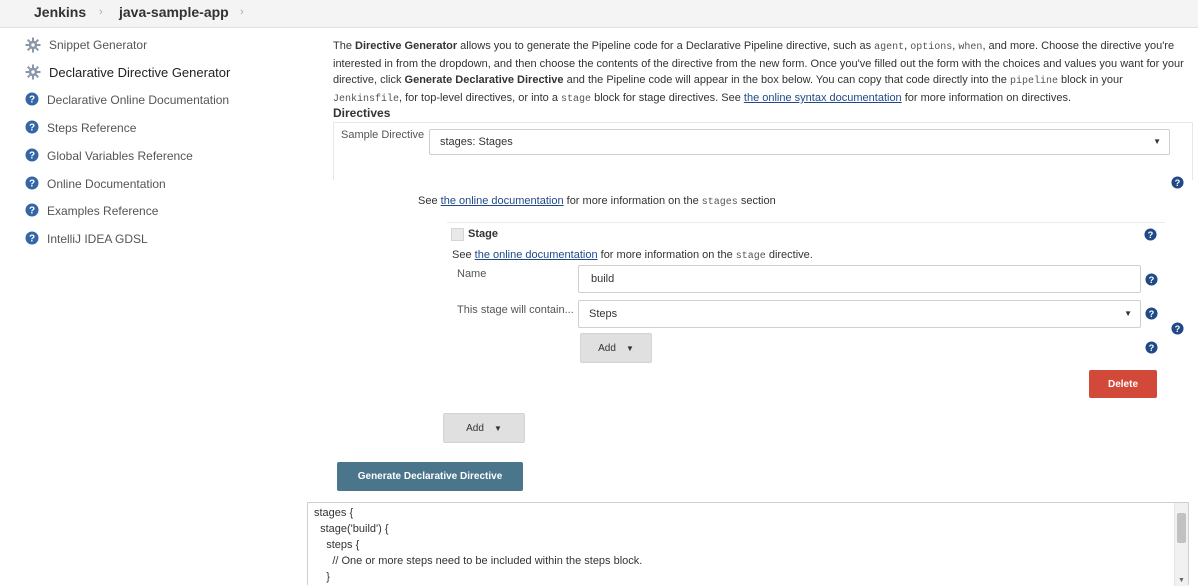 The image size is (1198, 586). I want to click on sidebar-item-declarative-directive-generator: Declarative Directive Generator, so click(127, 72).